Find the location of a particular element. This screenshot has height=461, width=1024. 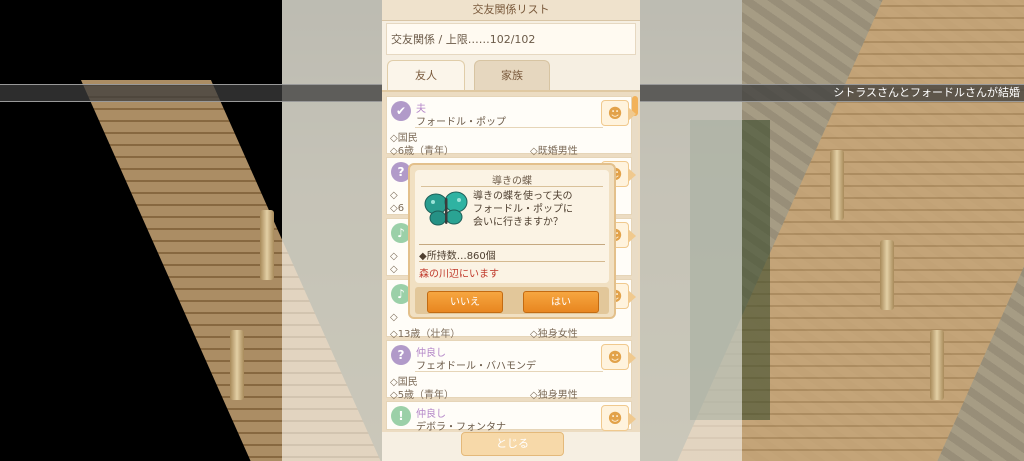

dialog-title: 導きの蝶 is located at coordinates (512, 181).